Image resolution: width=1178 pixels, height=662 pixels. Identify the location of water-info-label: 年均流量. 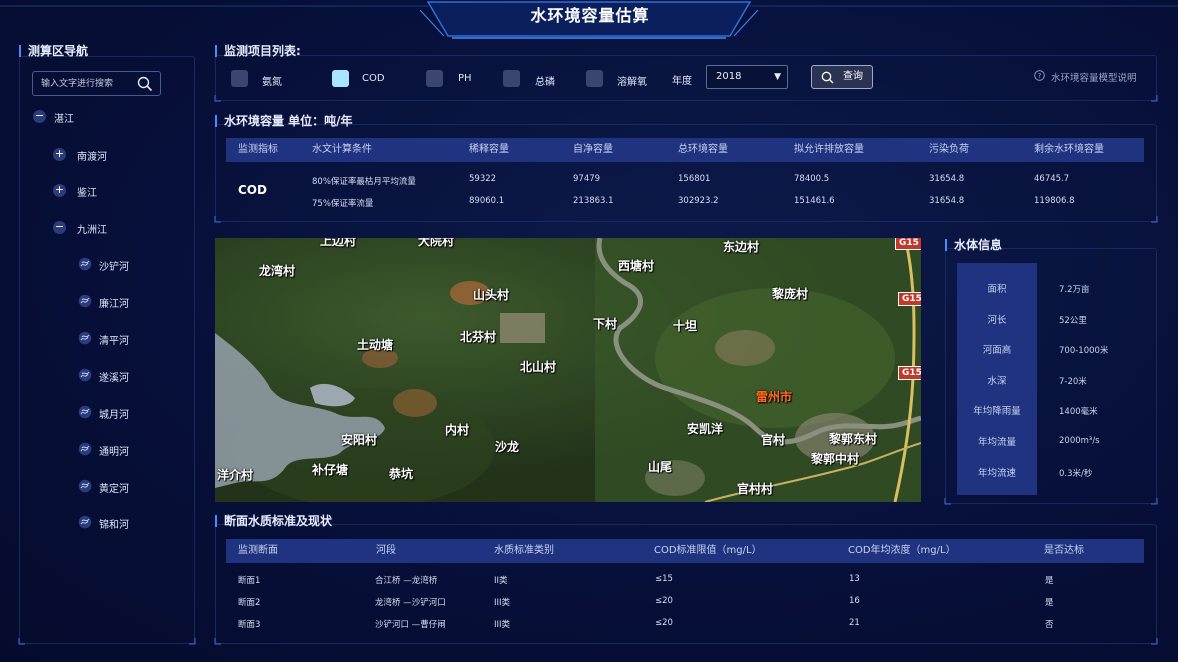
(996, 442).